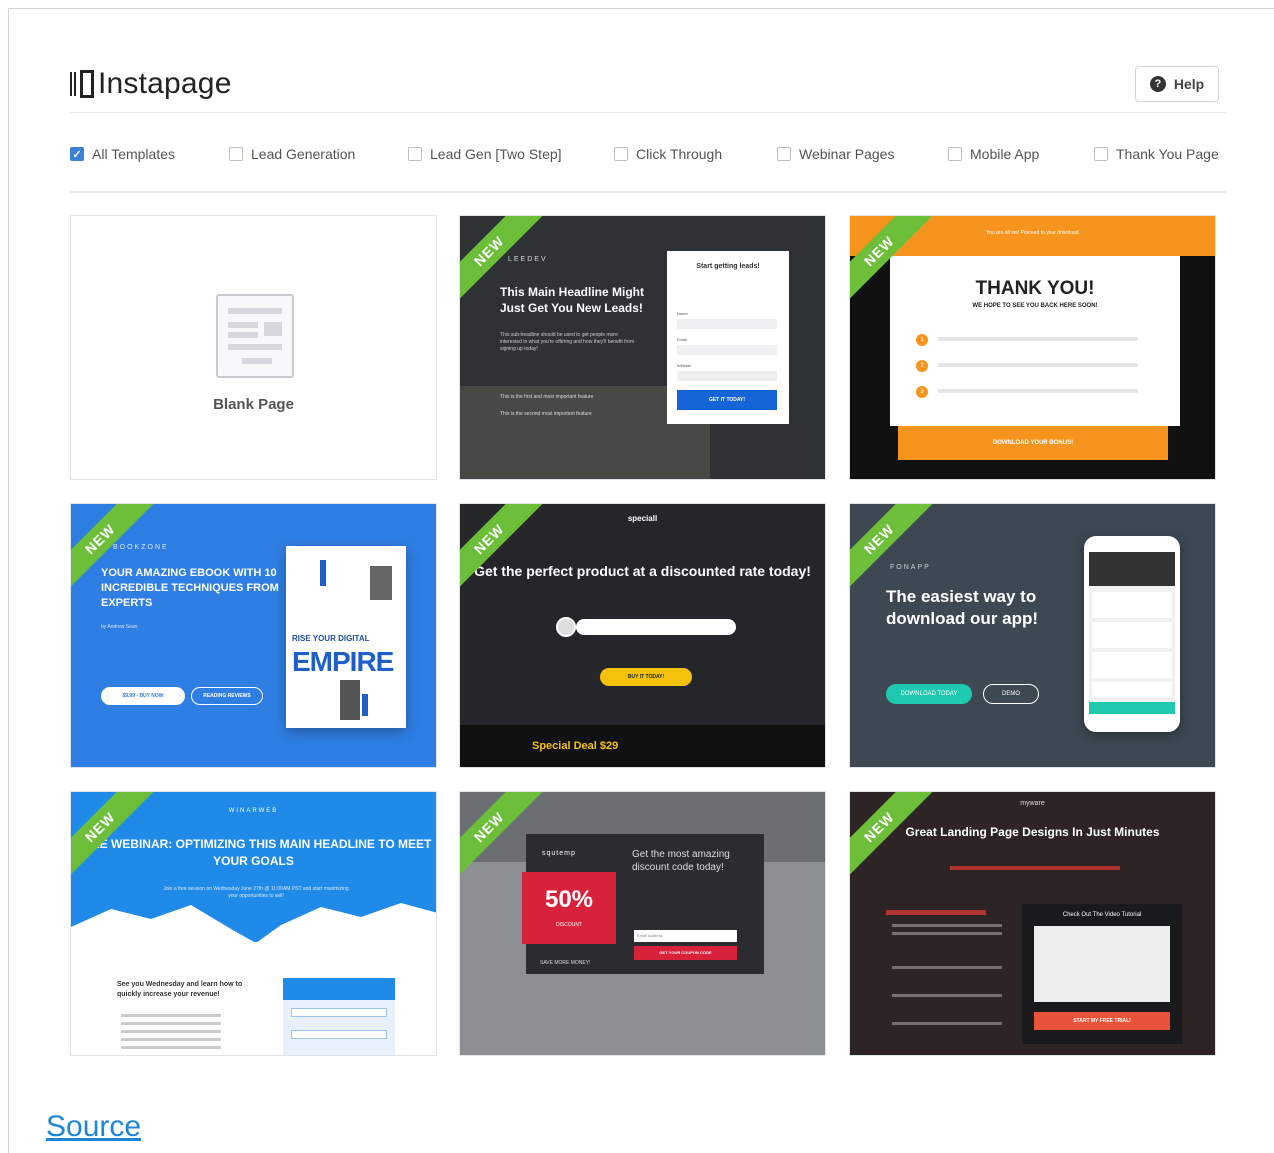 This screenshot has height=1153, width=1274. What do you see at coordinates (1132, 634) in the screenshot?
I see `phone-mockup` at bounding box center [1132, 634].